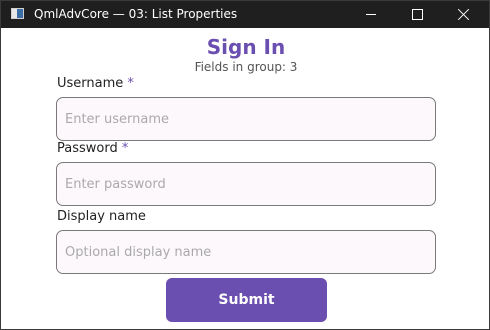 Image resolution: width=490 pixels, height=330 pixels. I want to click on title-bar: QmlAdvCore — 03: List Properties, so click(245, 14).